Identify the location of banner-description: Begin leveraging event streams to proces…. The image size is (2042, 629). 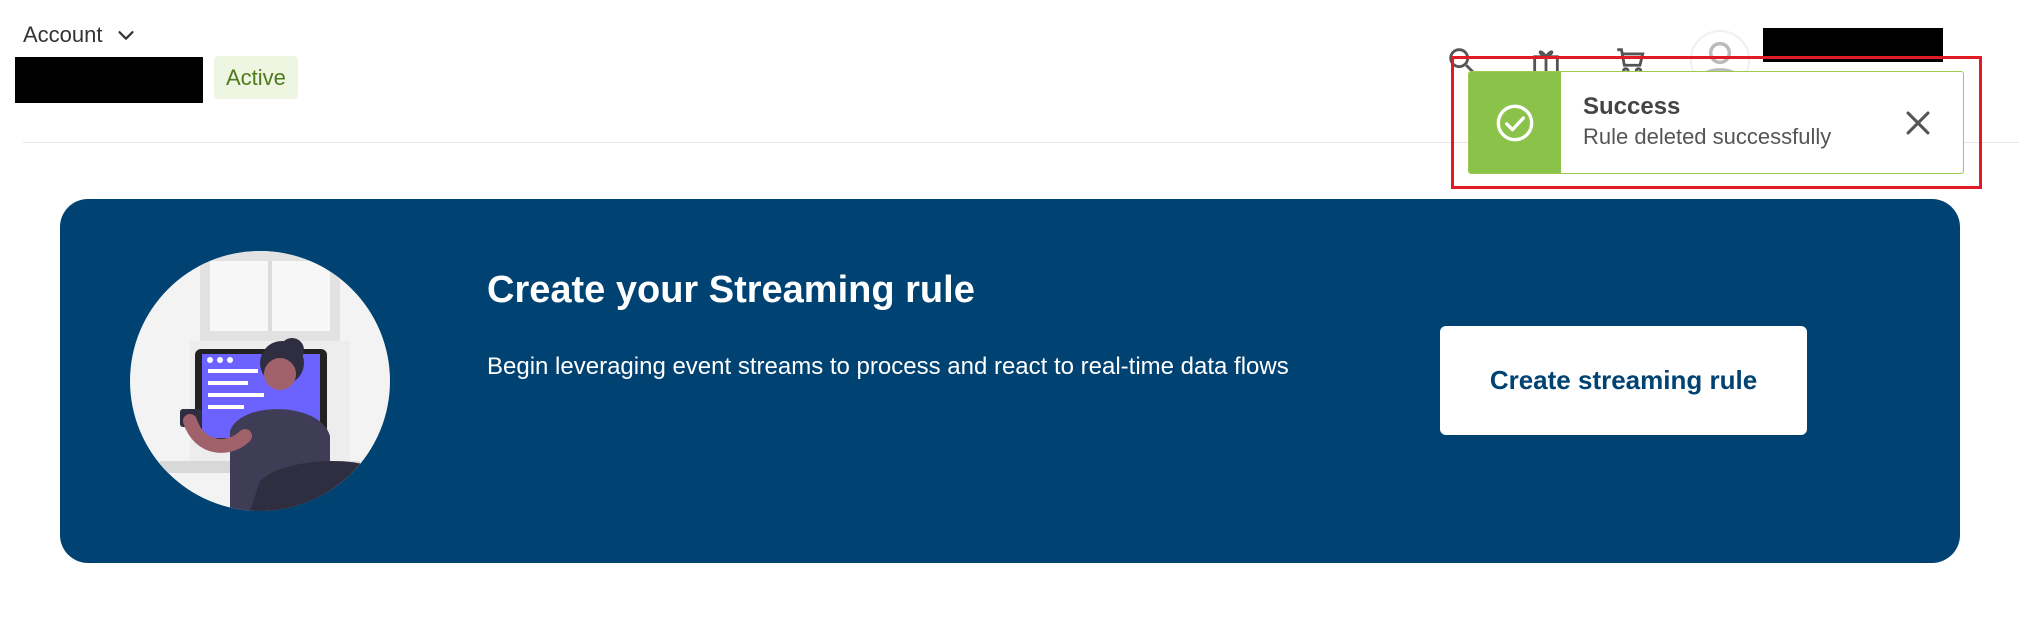
(888, 366).